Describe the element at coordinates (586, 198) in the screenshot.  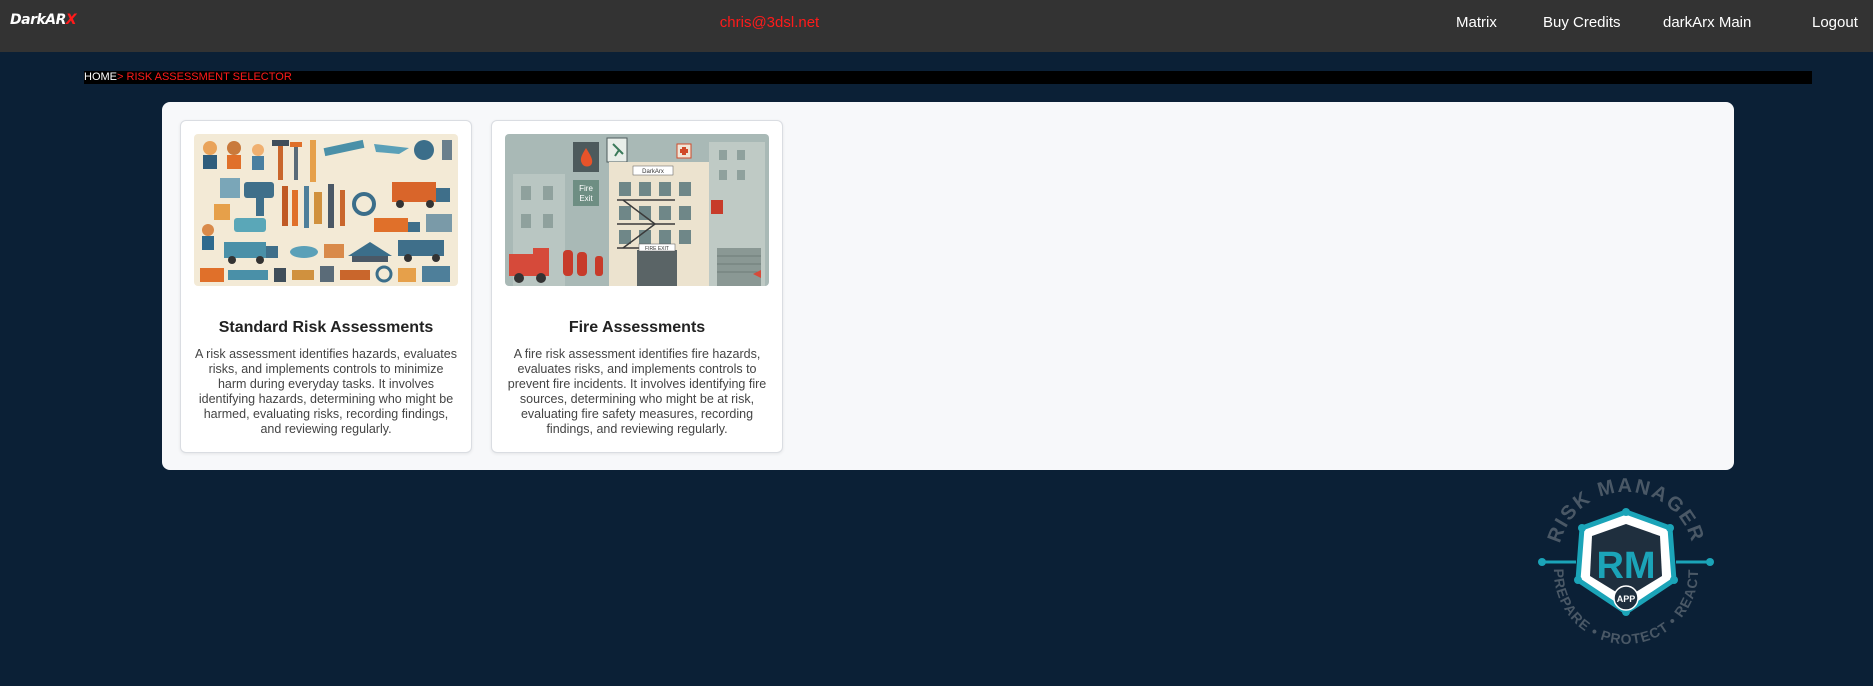
I see `fire-exit-sign-text-line2: Exit` at that location.